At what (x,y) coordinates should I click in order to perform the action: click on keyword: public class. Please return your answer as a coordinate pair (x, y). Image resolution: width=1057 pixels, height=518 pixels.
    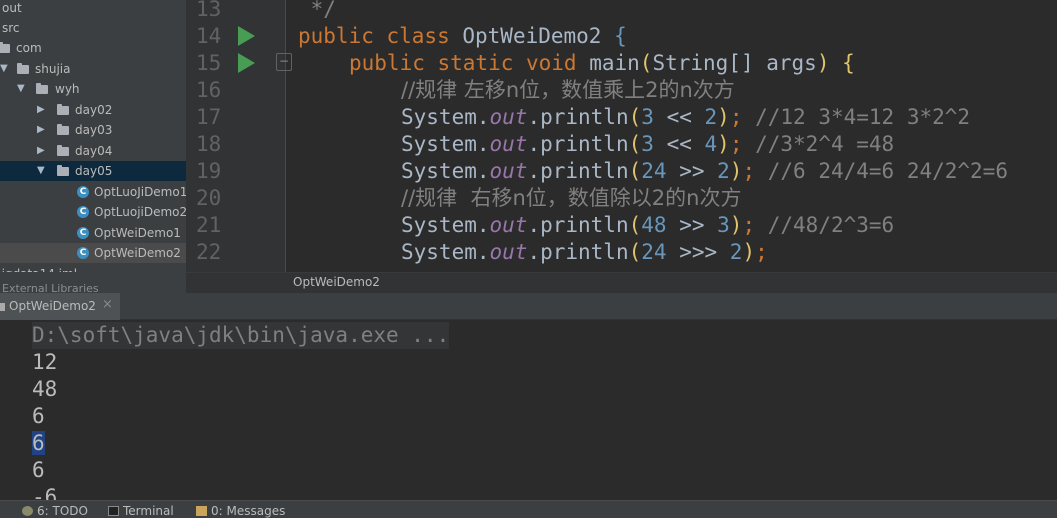
    Looking at the image, I should click on (380, 36).